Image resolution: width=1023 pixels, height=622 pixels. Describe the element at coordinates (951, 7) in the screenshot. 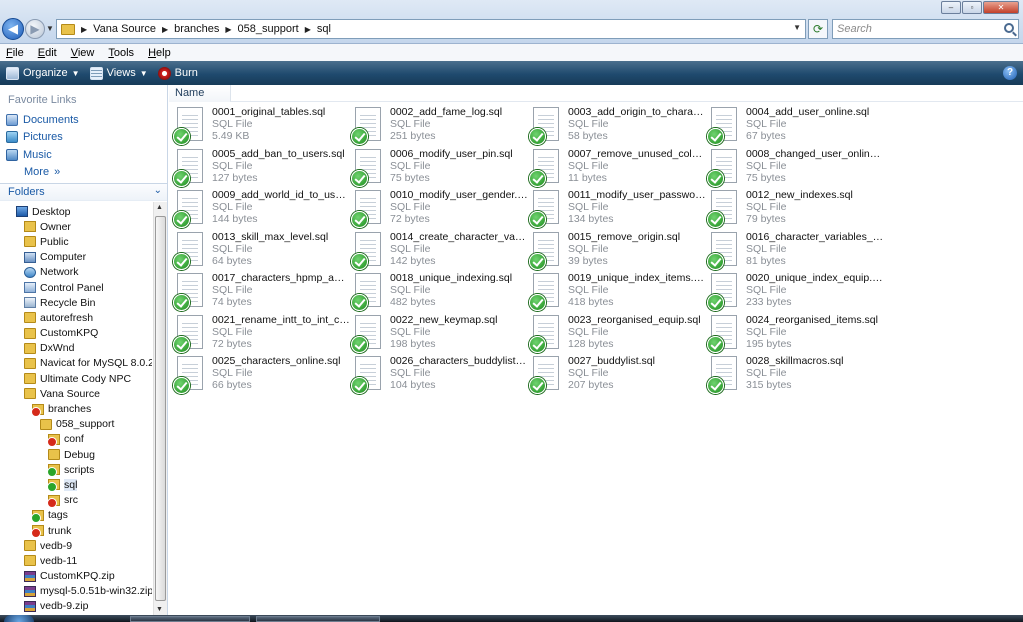

I see `minimize-button: –` at that location.